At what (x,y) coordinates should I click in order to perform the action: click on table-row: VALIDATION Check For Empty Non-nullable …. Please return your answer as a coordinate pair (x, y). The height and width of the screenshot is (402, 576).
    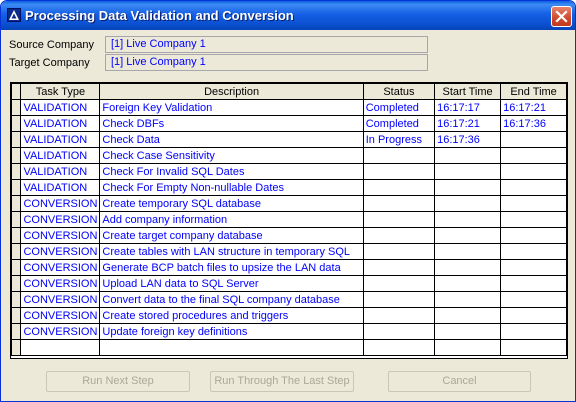
    Looking at the image, I should click on (289, 187).